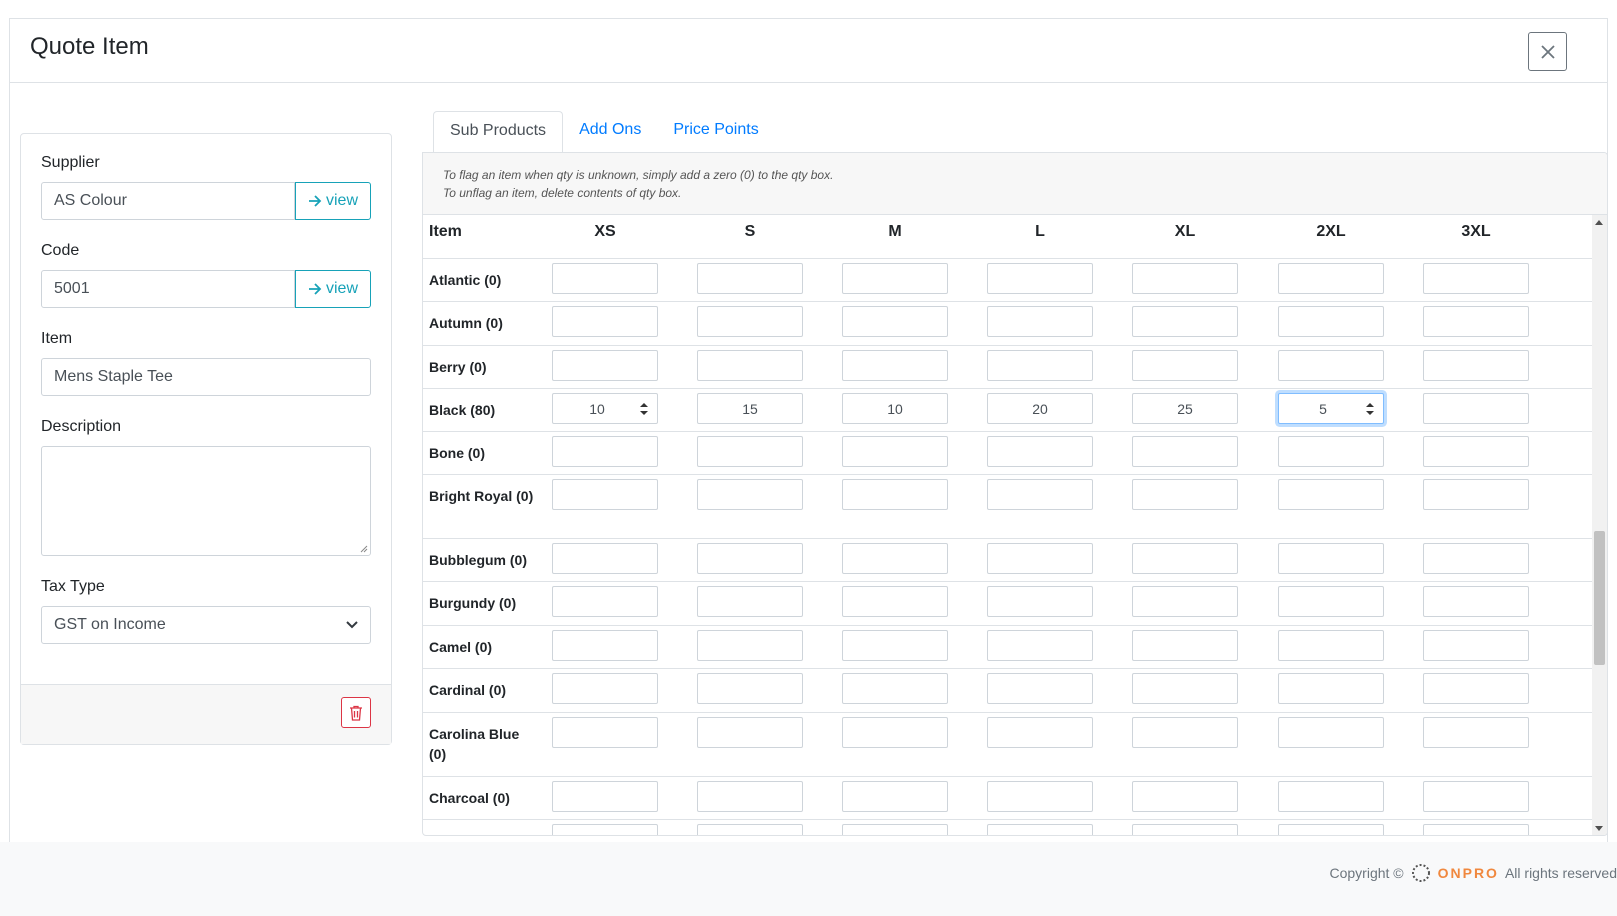  I want to click on table-scrollbar, so click(1599, 525).